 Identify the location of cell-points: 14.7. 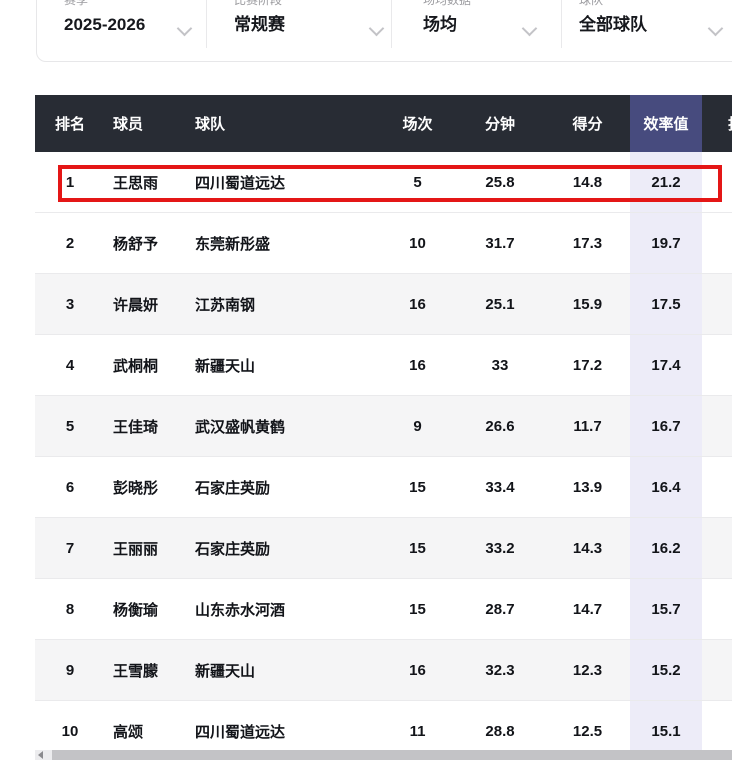
(587, 609).